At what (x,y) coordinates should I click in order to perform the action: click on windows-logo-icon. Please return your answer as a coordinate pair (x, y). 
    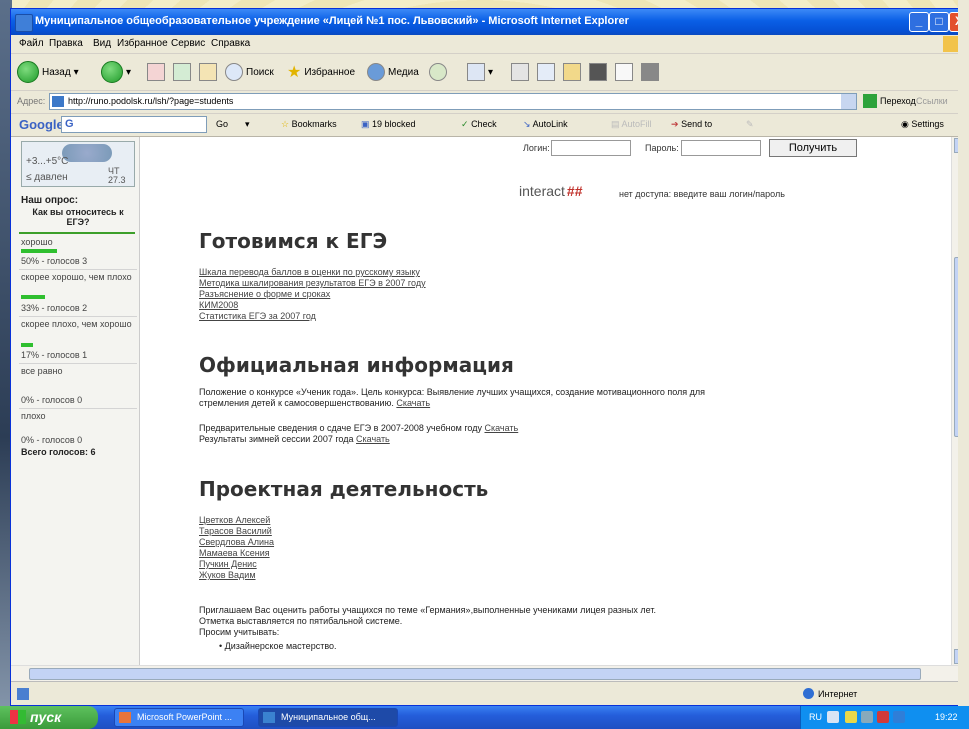
    Looking at the image, I should click on (18, 717).